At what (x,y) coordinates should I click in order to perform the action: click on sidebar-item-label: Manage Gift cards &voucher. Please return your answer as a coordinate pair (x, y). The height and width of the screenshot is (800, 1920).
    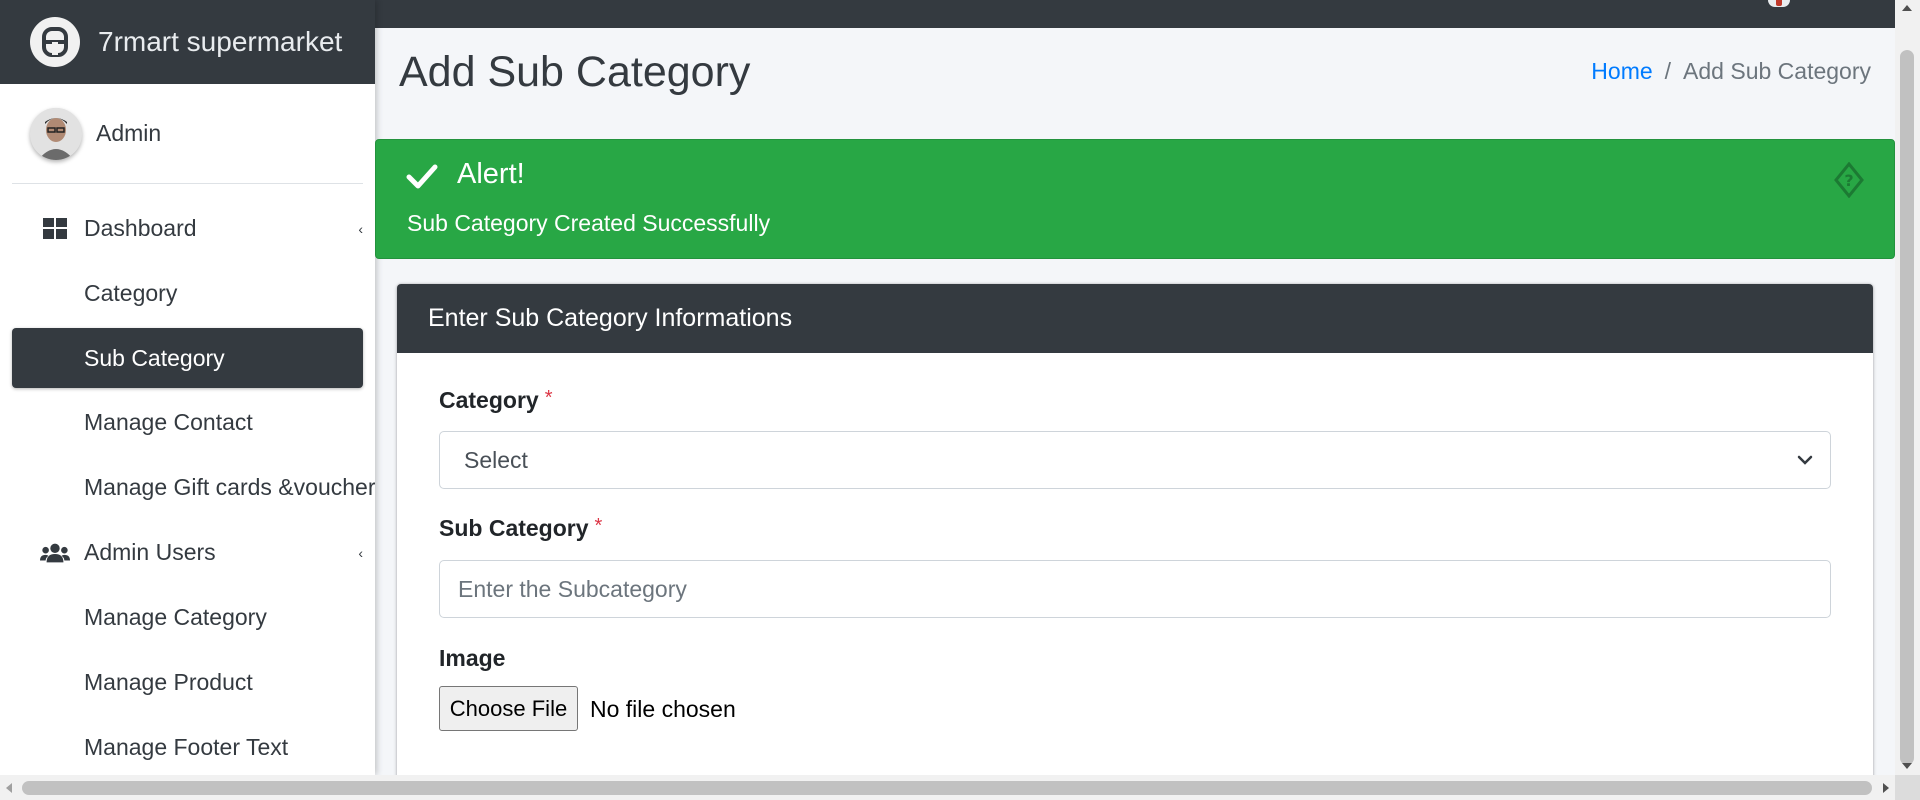
    Looking at the image, I should click on (229, 487).